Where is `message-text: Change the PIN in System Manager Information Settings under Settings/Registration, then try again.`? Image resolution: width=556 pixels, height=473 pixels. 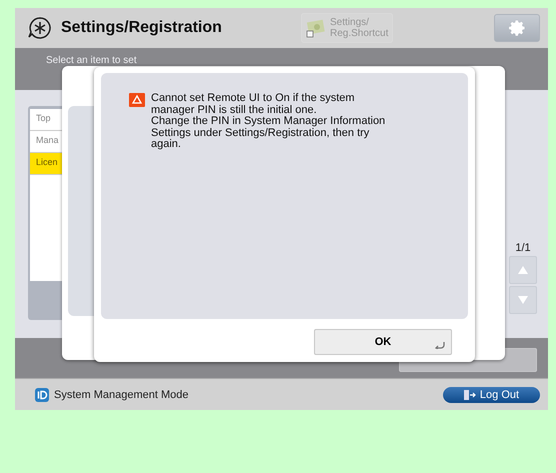
message-text: Change the PIN in System Manager Information Settings under Settings/Registration, then try again. is located at coordinates (268, 133).